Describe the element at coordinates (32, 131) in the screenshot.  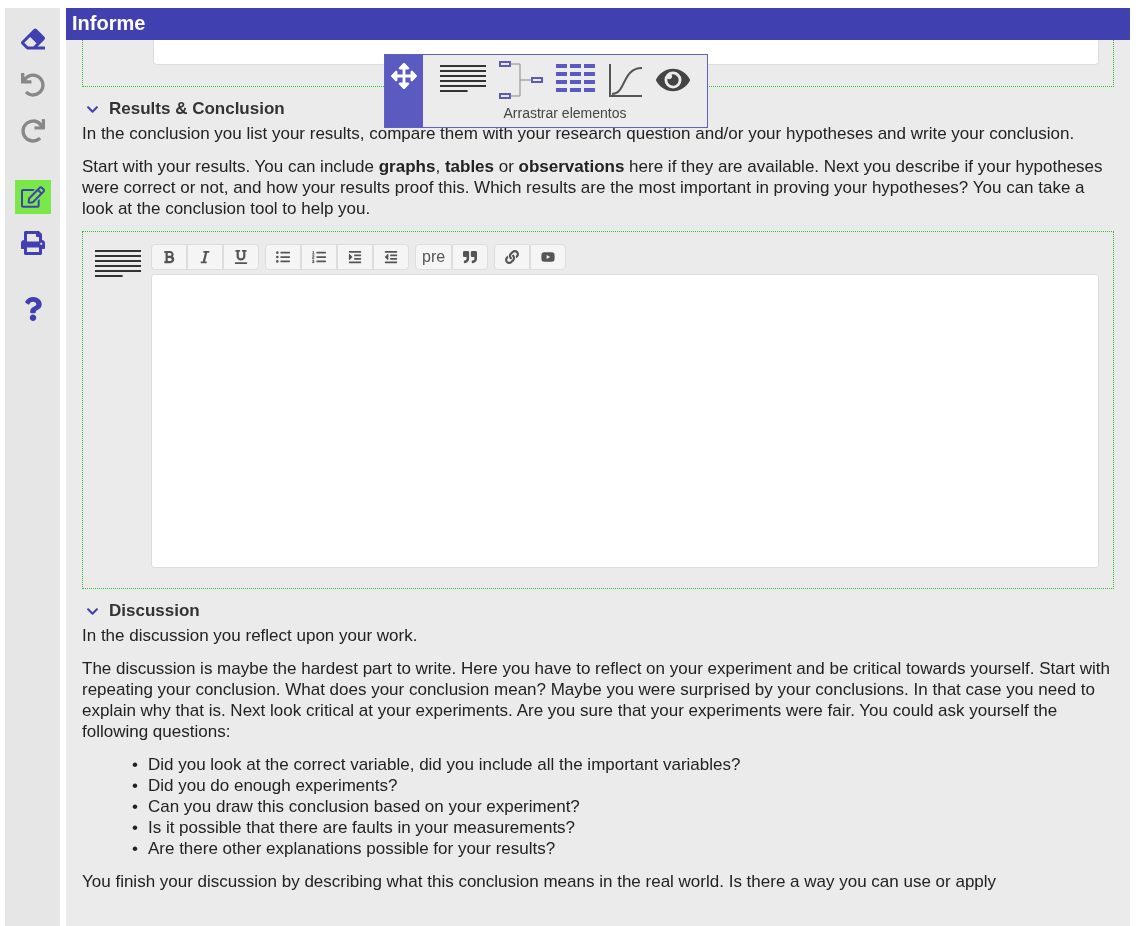
I see `redo-icon` at that location.